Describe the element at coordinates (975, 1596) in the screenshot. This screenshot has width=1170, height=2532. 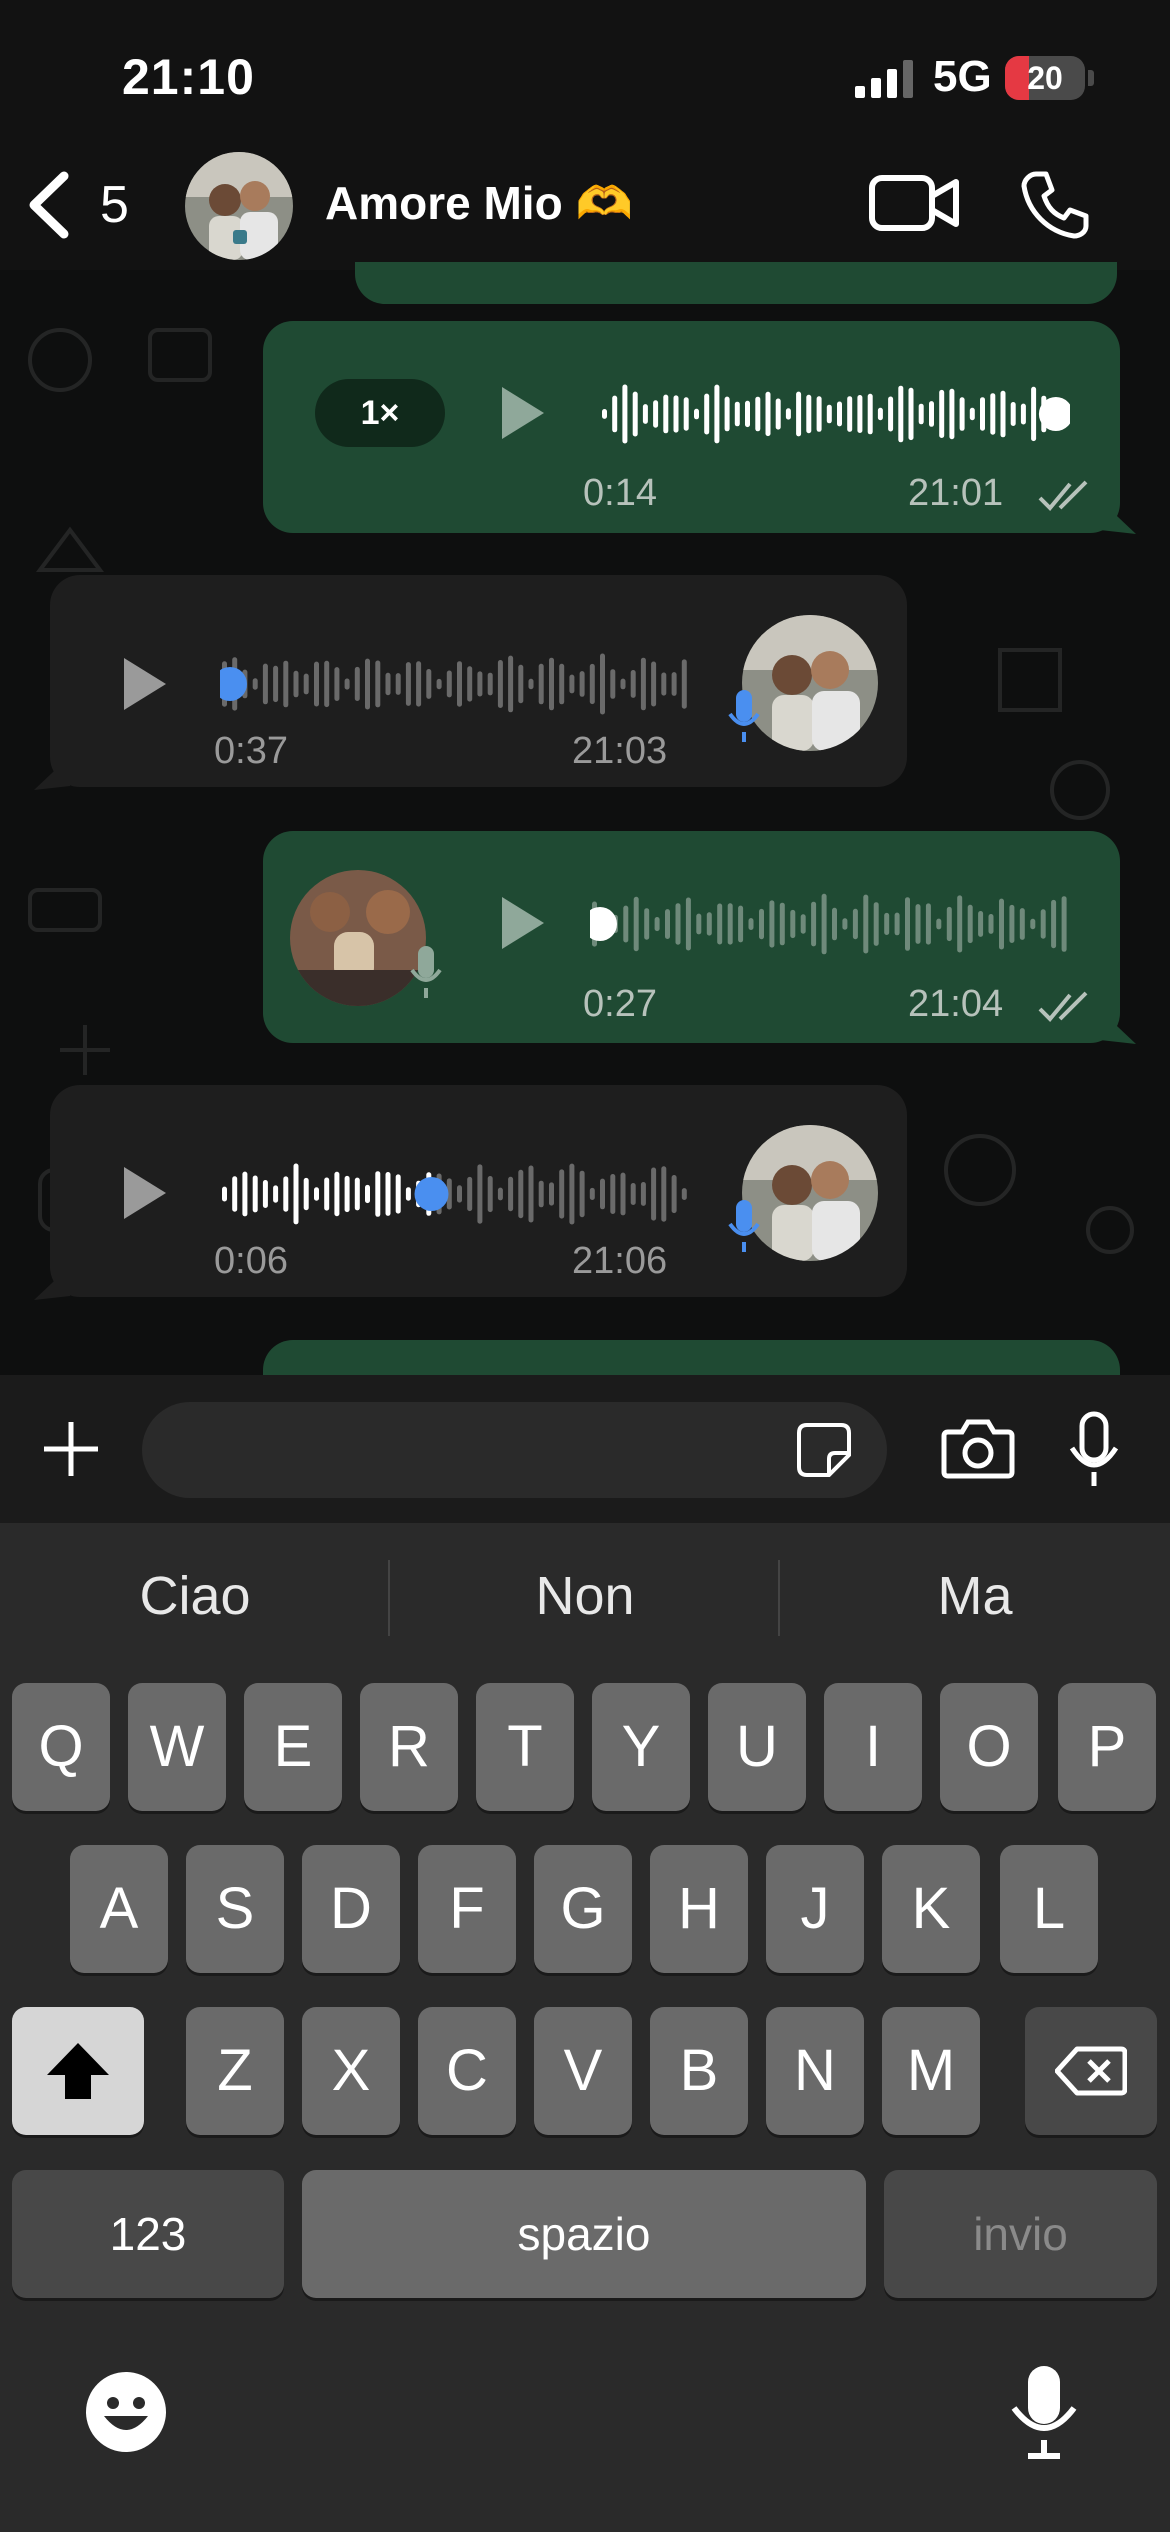
I see `suggestion: Ma` at that location.